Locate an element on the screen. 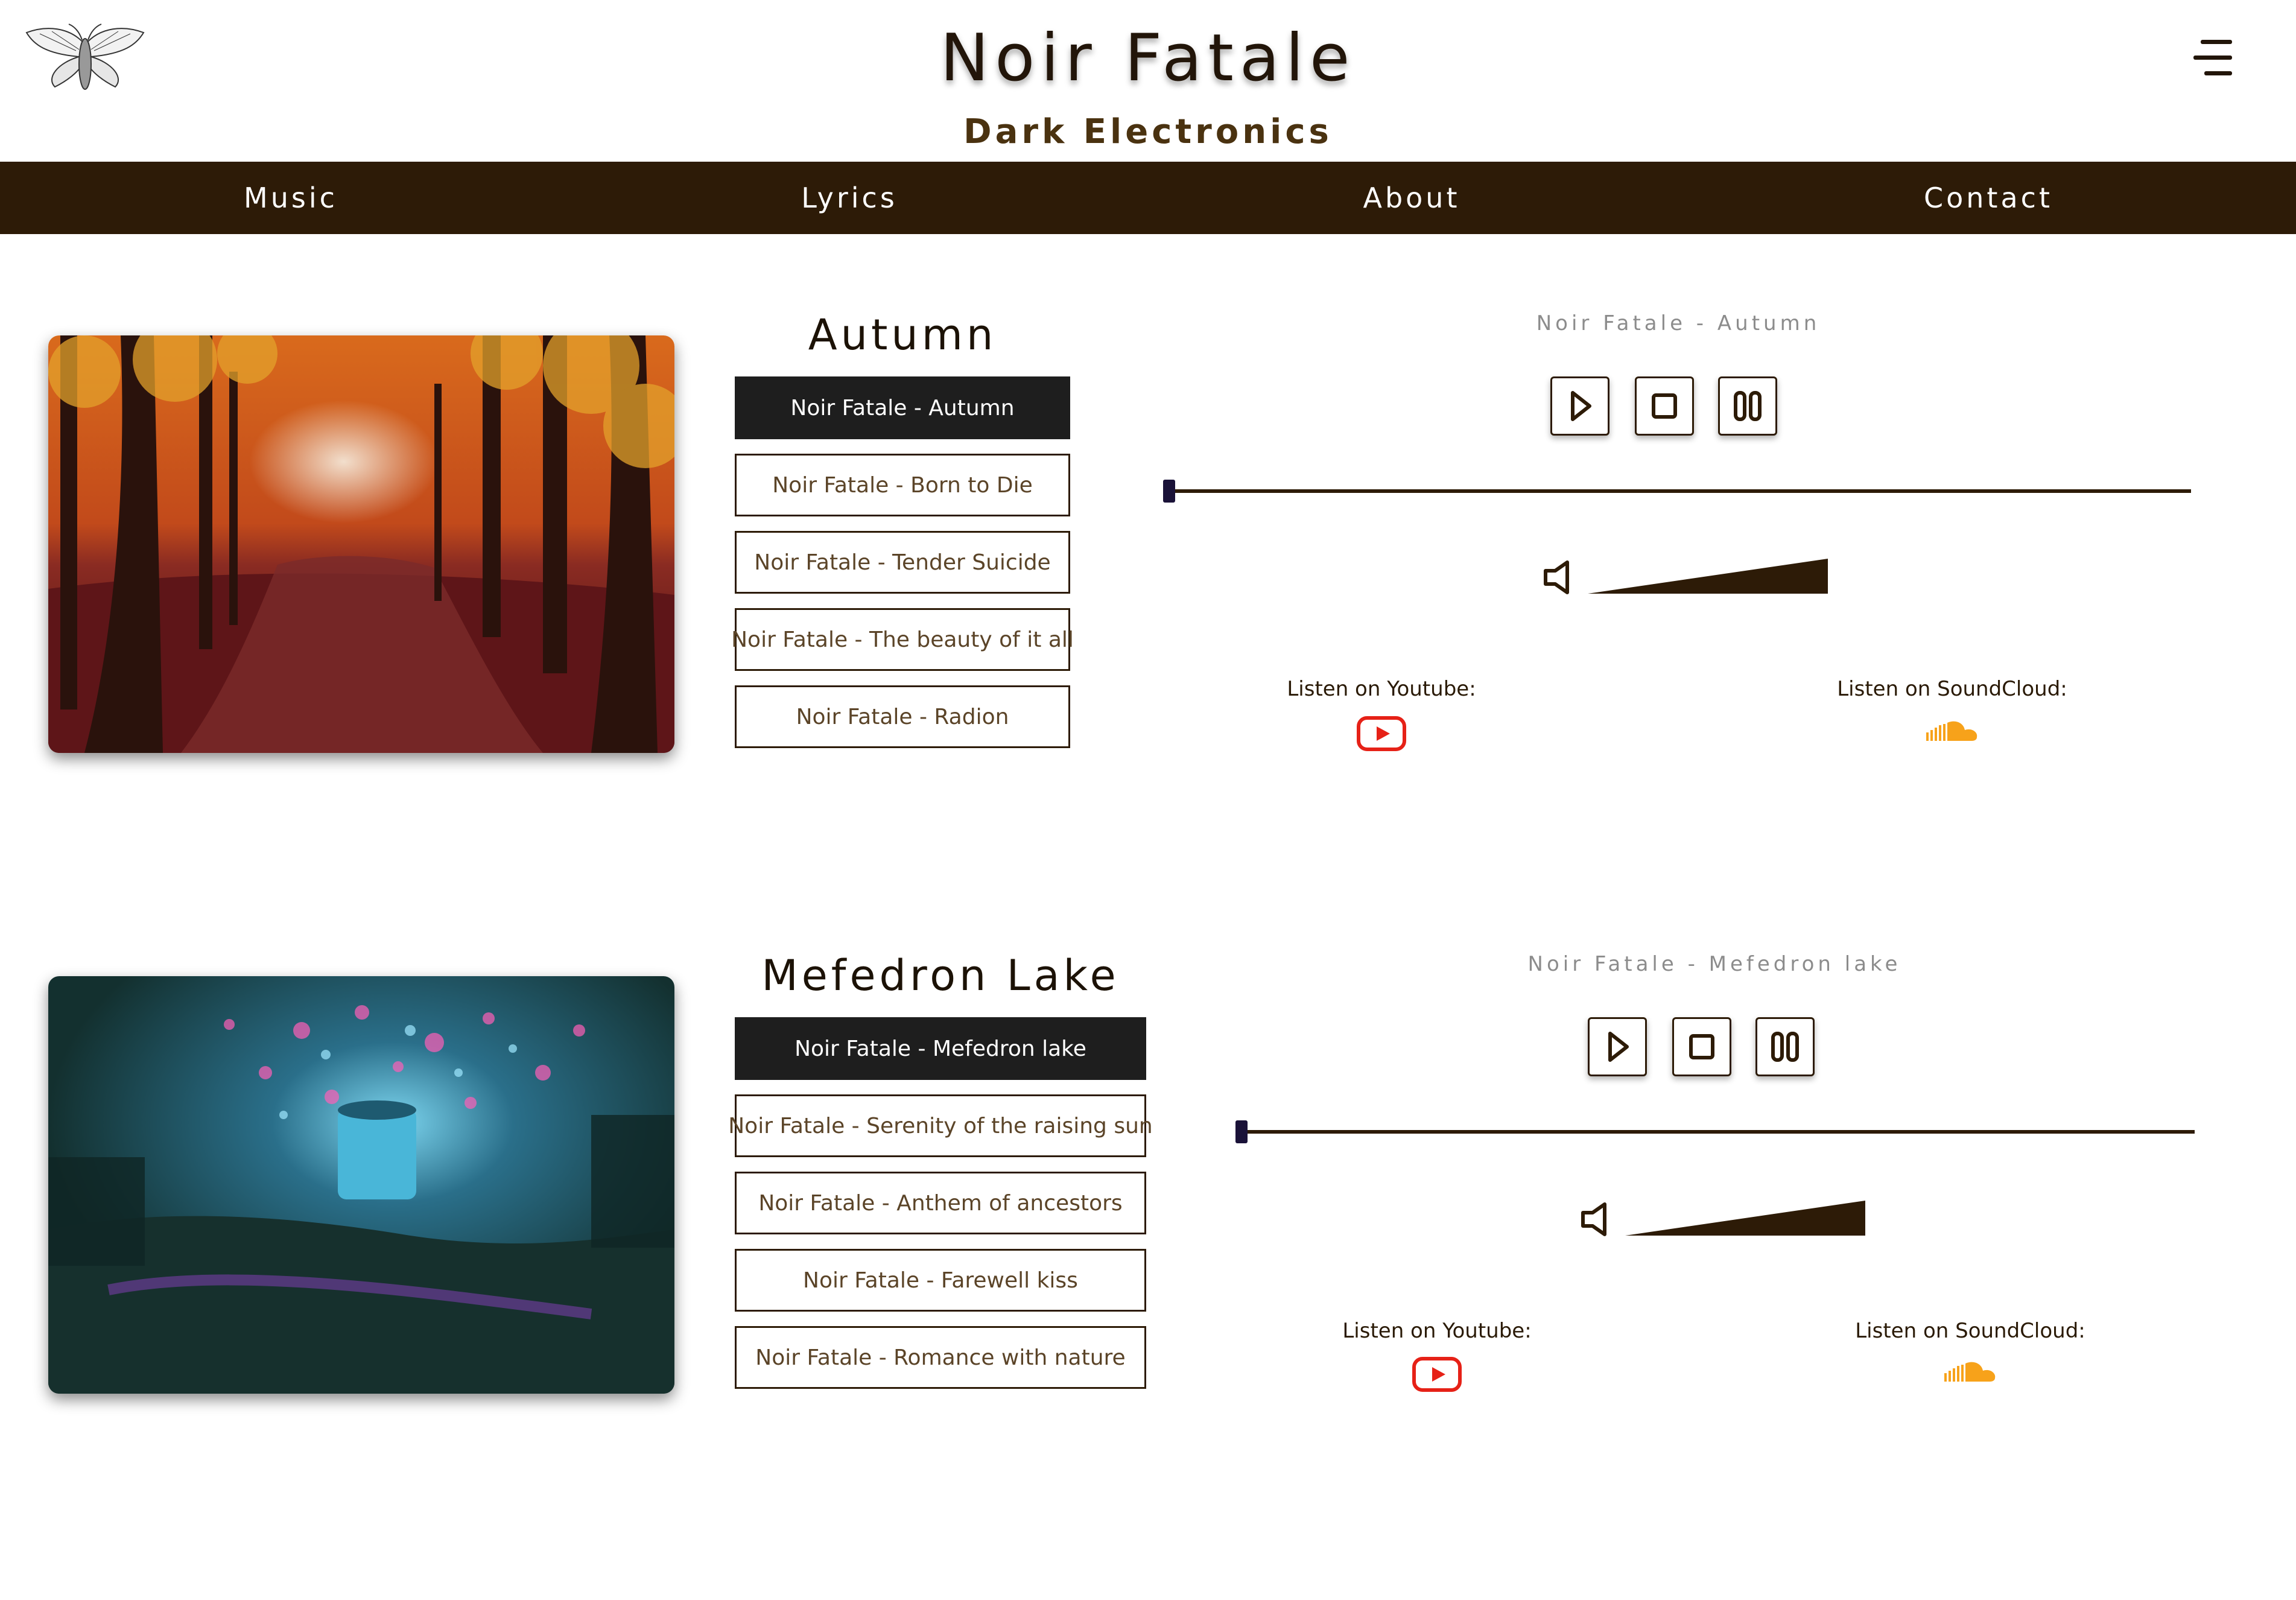 This screenshot has width=2296, height=1600. track-item: Noir Fatale - The beauty of it all is located at coordinates (902, 639).